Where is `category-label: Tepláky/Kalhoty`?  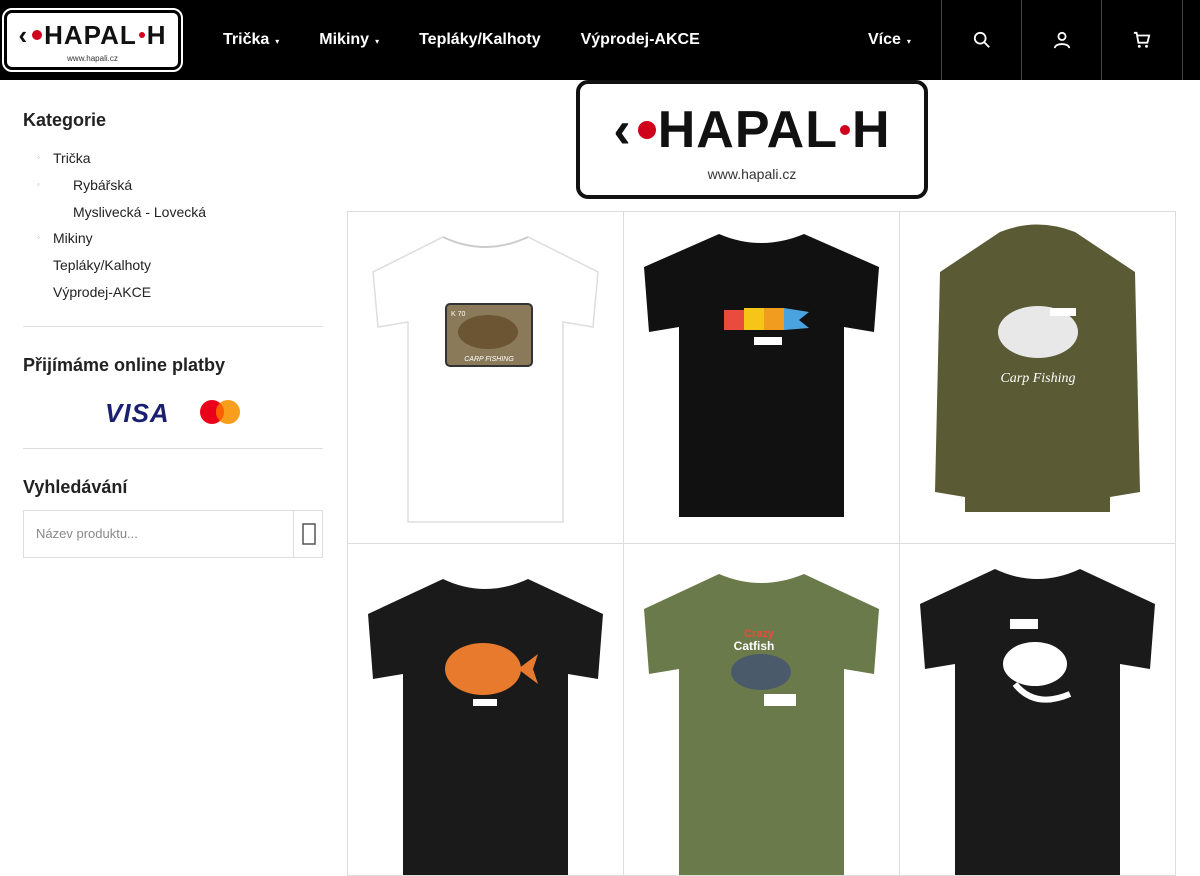 category-label: Tepláky/Kalhoty is located at coordinates (102, 265).